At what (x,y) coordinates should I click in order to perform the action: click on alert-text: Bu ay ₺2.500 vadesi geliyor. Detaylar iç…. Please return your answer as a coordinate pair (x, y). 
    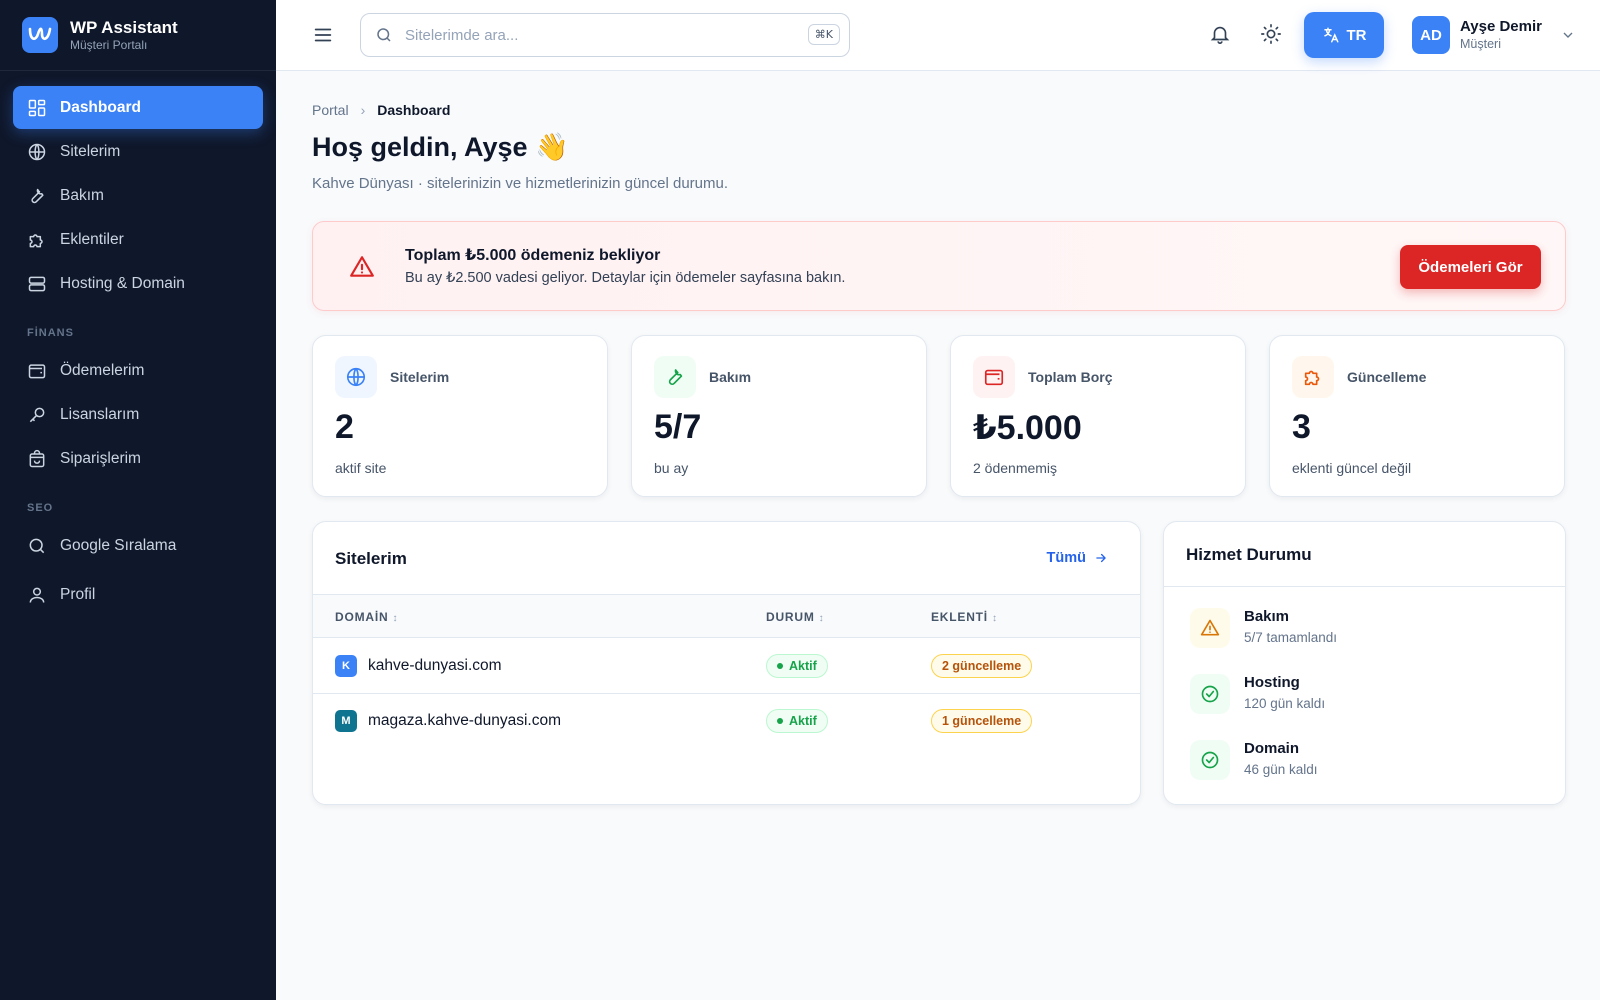
    Looking at the image, I should click on (625, 278).